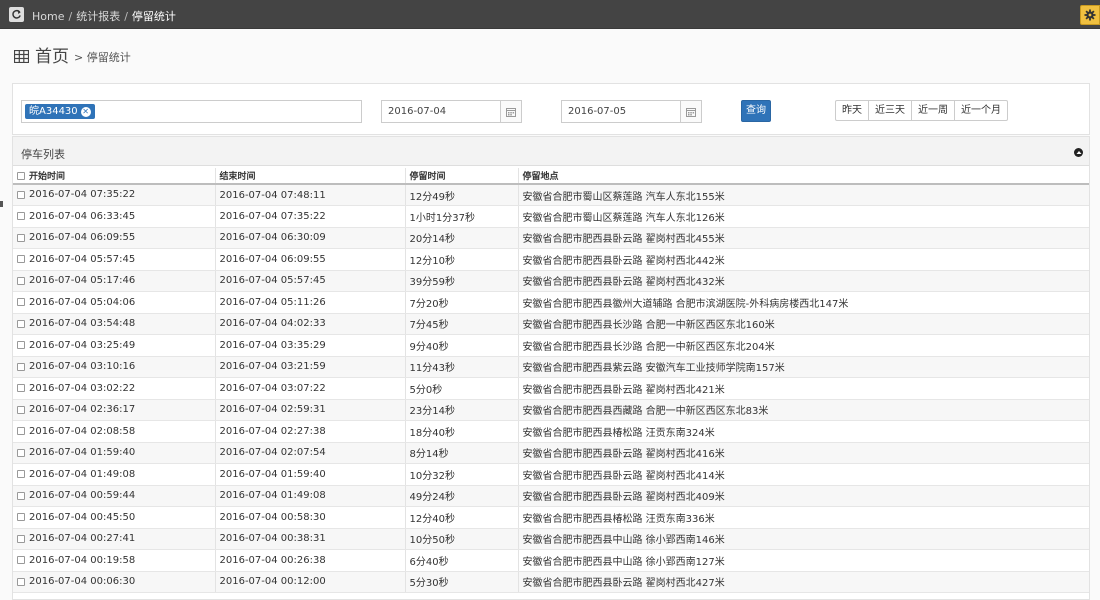 The image size is (1100, 600). Describe the element at coordinates (310, 539) in the screenshot. I see `cell-end-time: 2016-07-04 00:38:31` at that location.